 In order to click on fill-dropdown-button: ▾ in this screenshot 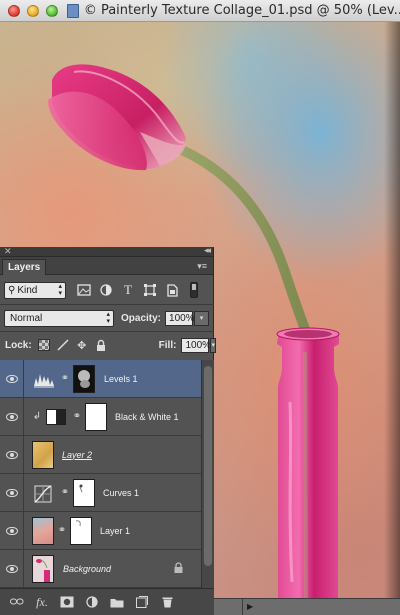, I will do `click(213, 345)`.